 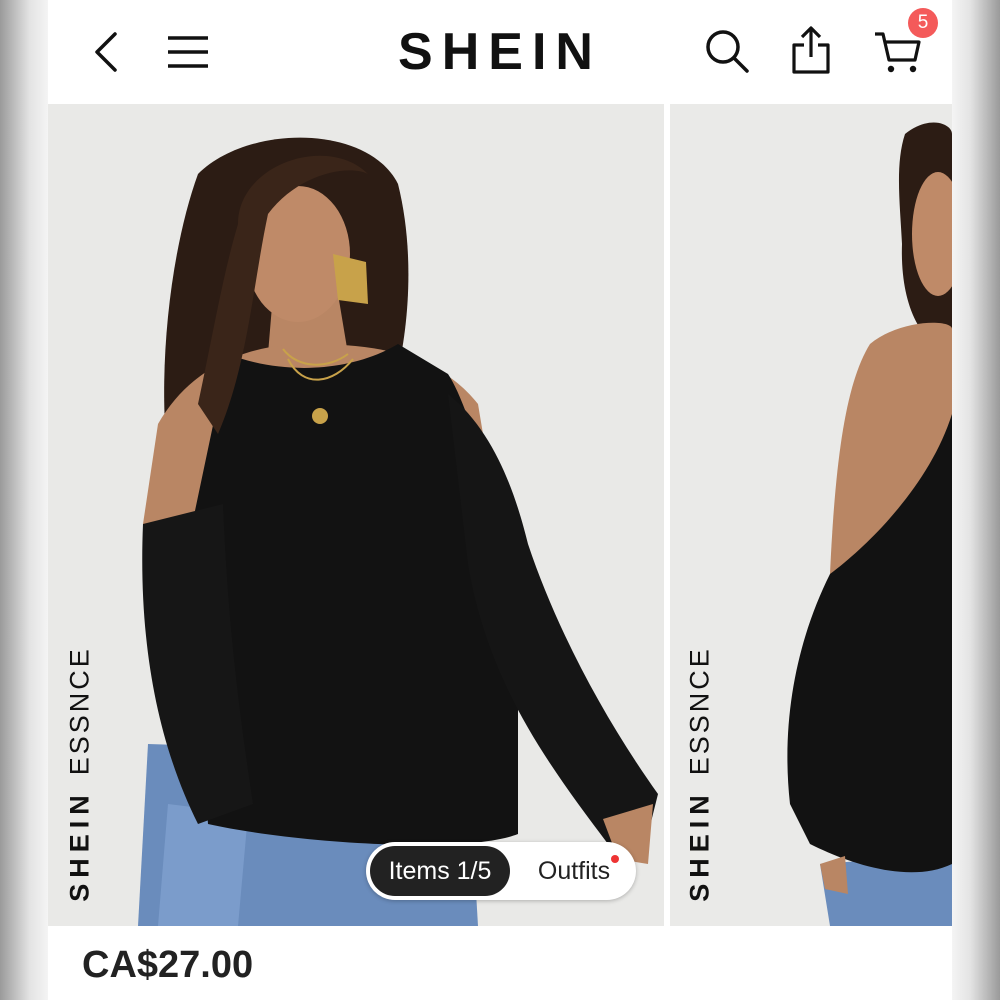 What do you see at coordinates (615, 859) in the screenshot?
I see `new-indicator-dot` at bounding box center [615, 859].